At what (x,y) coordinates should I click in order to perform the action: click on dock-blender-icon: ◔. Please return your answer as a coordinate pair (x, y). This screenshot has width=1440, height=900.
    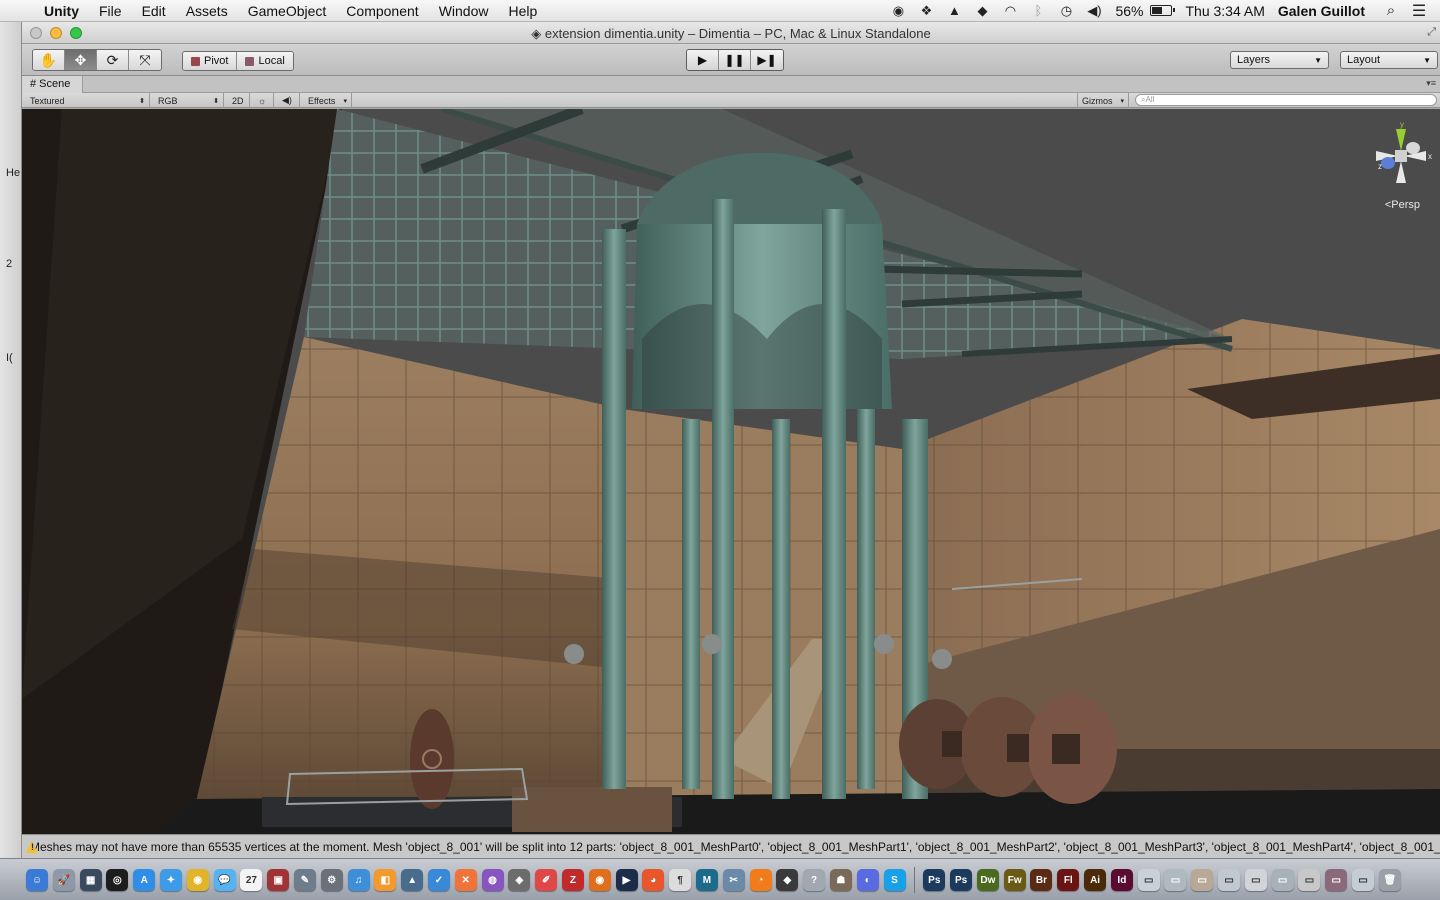
    Looking at the image, I should click on (760, 880).